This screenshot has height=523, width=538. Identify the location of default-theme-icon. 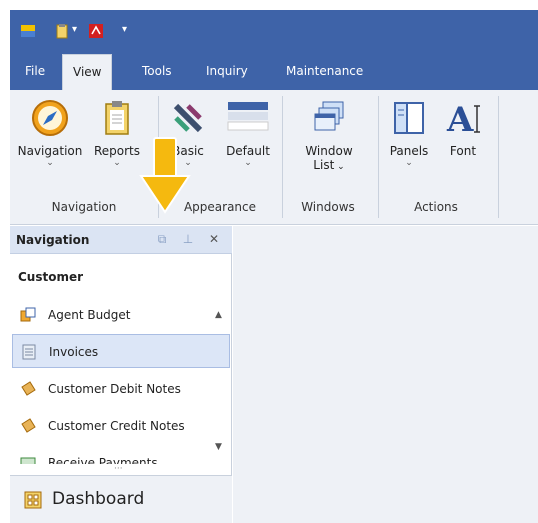
(248, 116).